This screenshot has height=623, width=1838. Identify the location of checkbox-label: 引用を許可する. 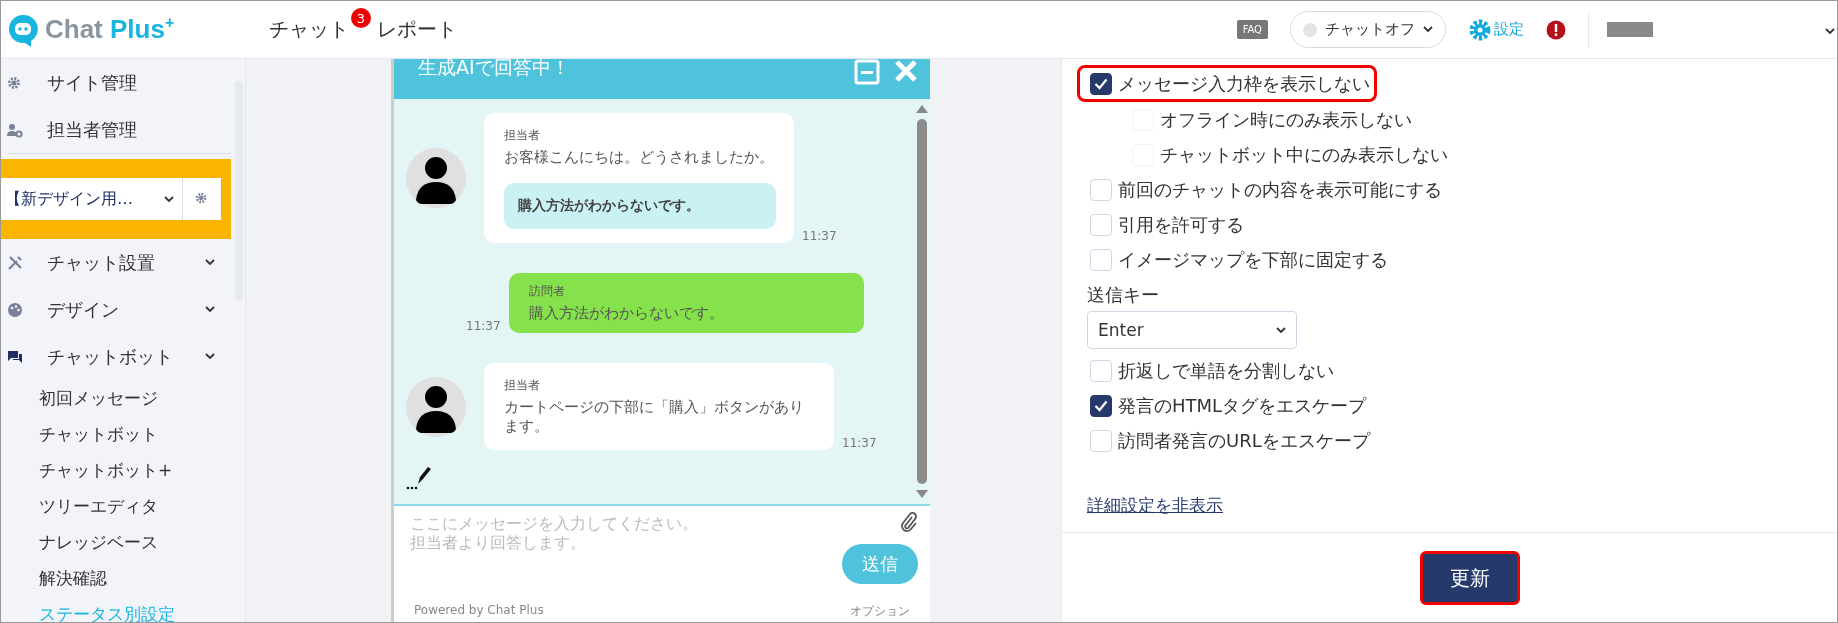
(1181, 224).